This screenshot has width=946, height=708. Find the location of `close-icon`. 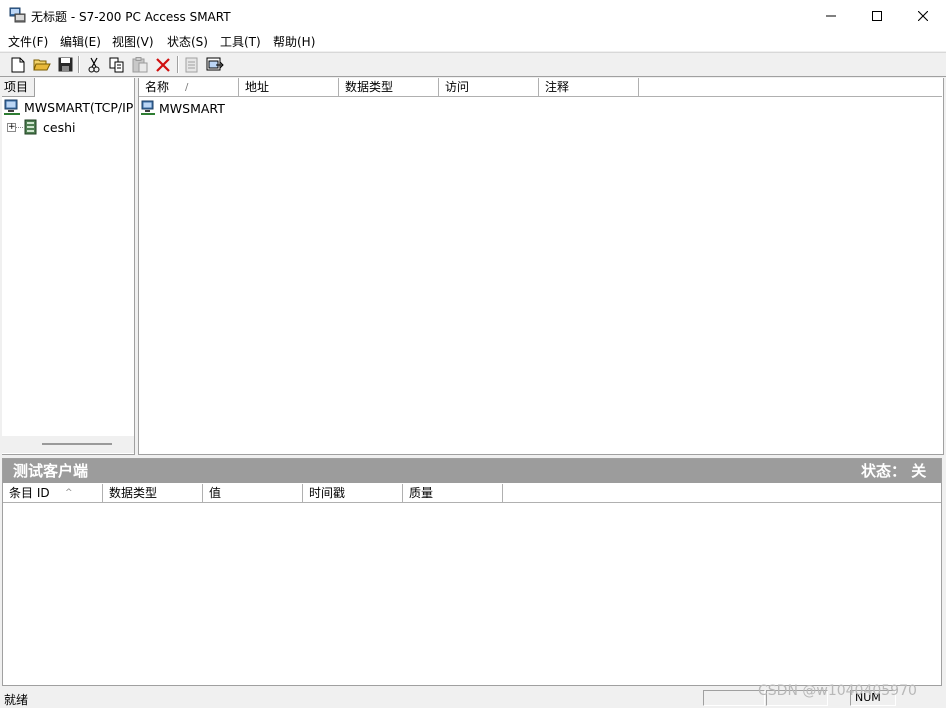

close-icon is located at coordinates (923, 15).